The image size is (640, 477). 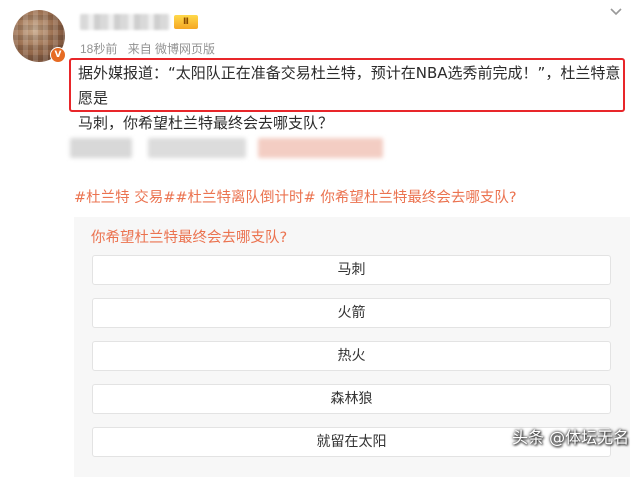 What do you see at coordinates (171, 49) in the screenshot?
I see `post-source: 来自 微博网页版` at bounding box center [171, 49].